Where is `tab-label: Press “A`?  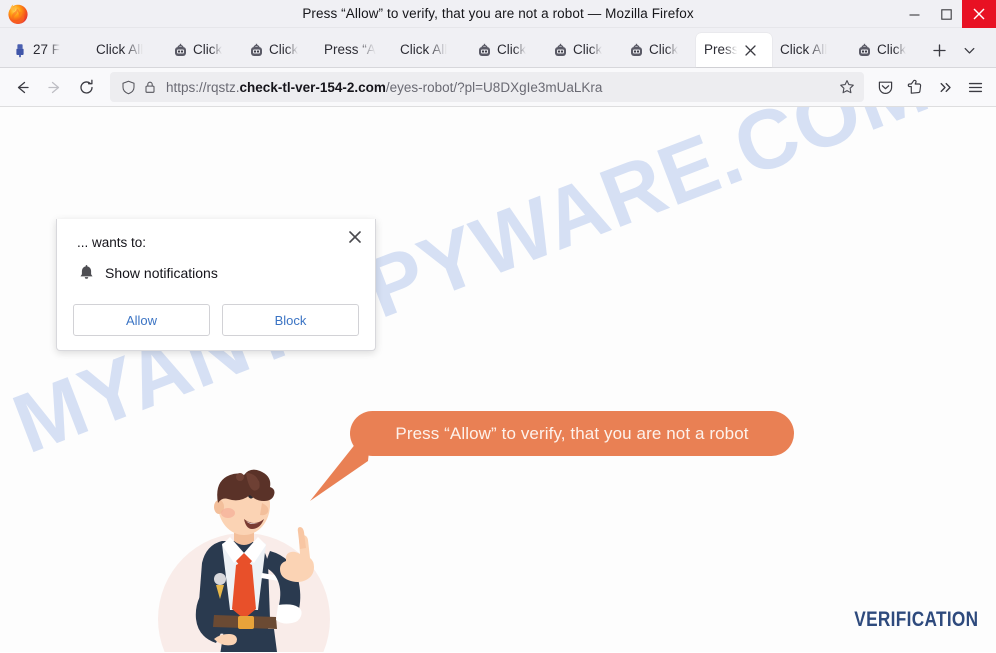 tab-label: Press “A is located at coordinates (350, 49).